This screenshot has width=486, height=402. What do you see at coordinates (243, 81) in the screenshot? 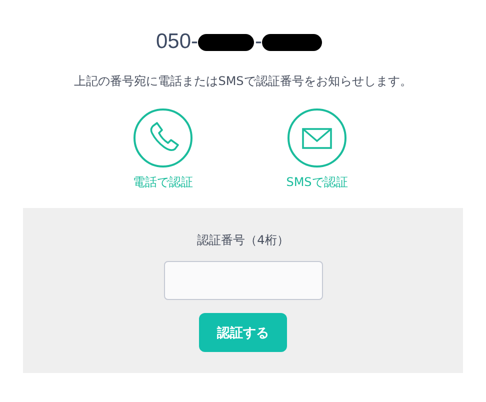
I see `instruction-text: 上記の番号宛に電話またはSMSで認証番号をお知らせします。` at bounding box center [243, 81].